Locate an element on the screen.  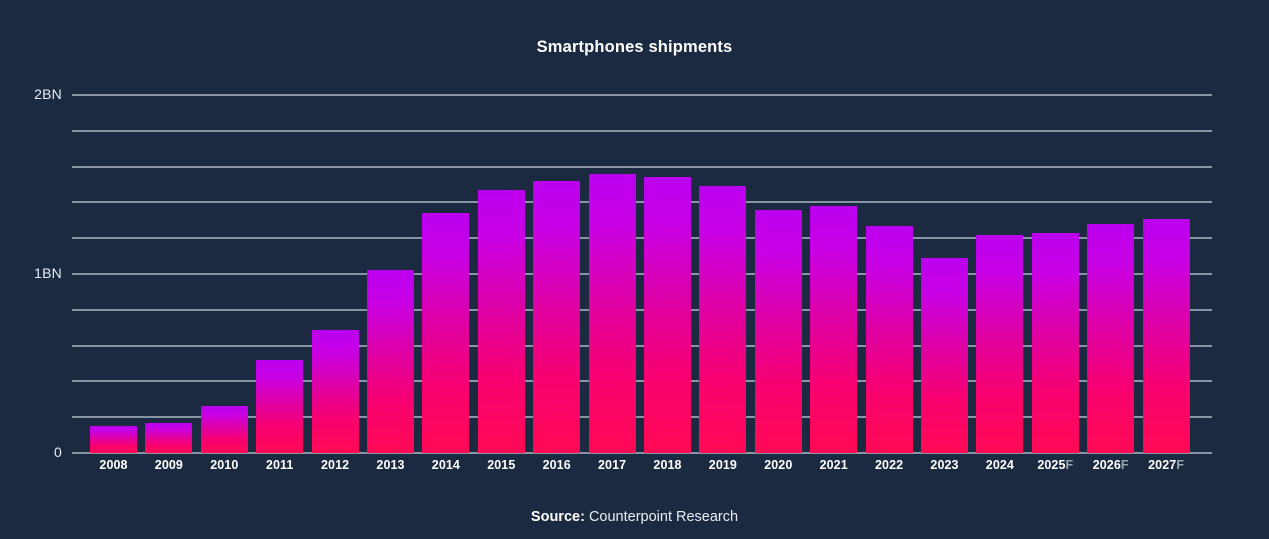
x-axis-tick-label: 2018 is located at coordinates (668, 465).